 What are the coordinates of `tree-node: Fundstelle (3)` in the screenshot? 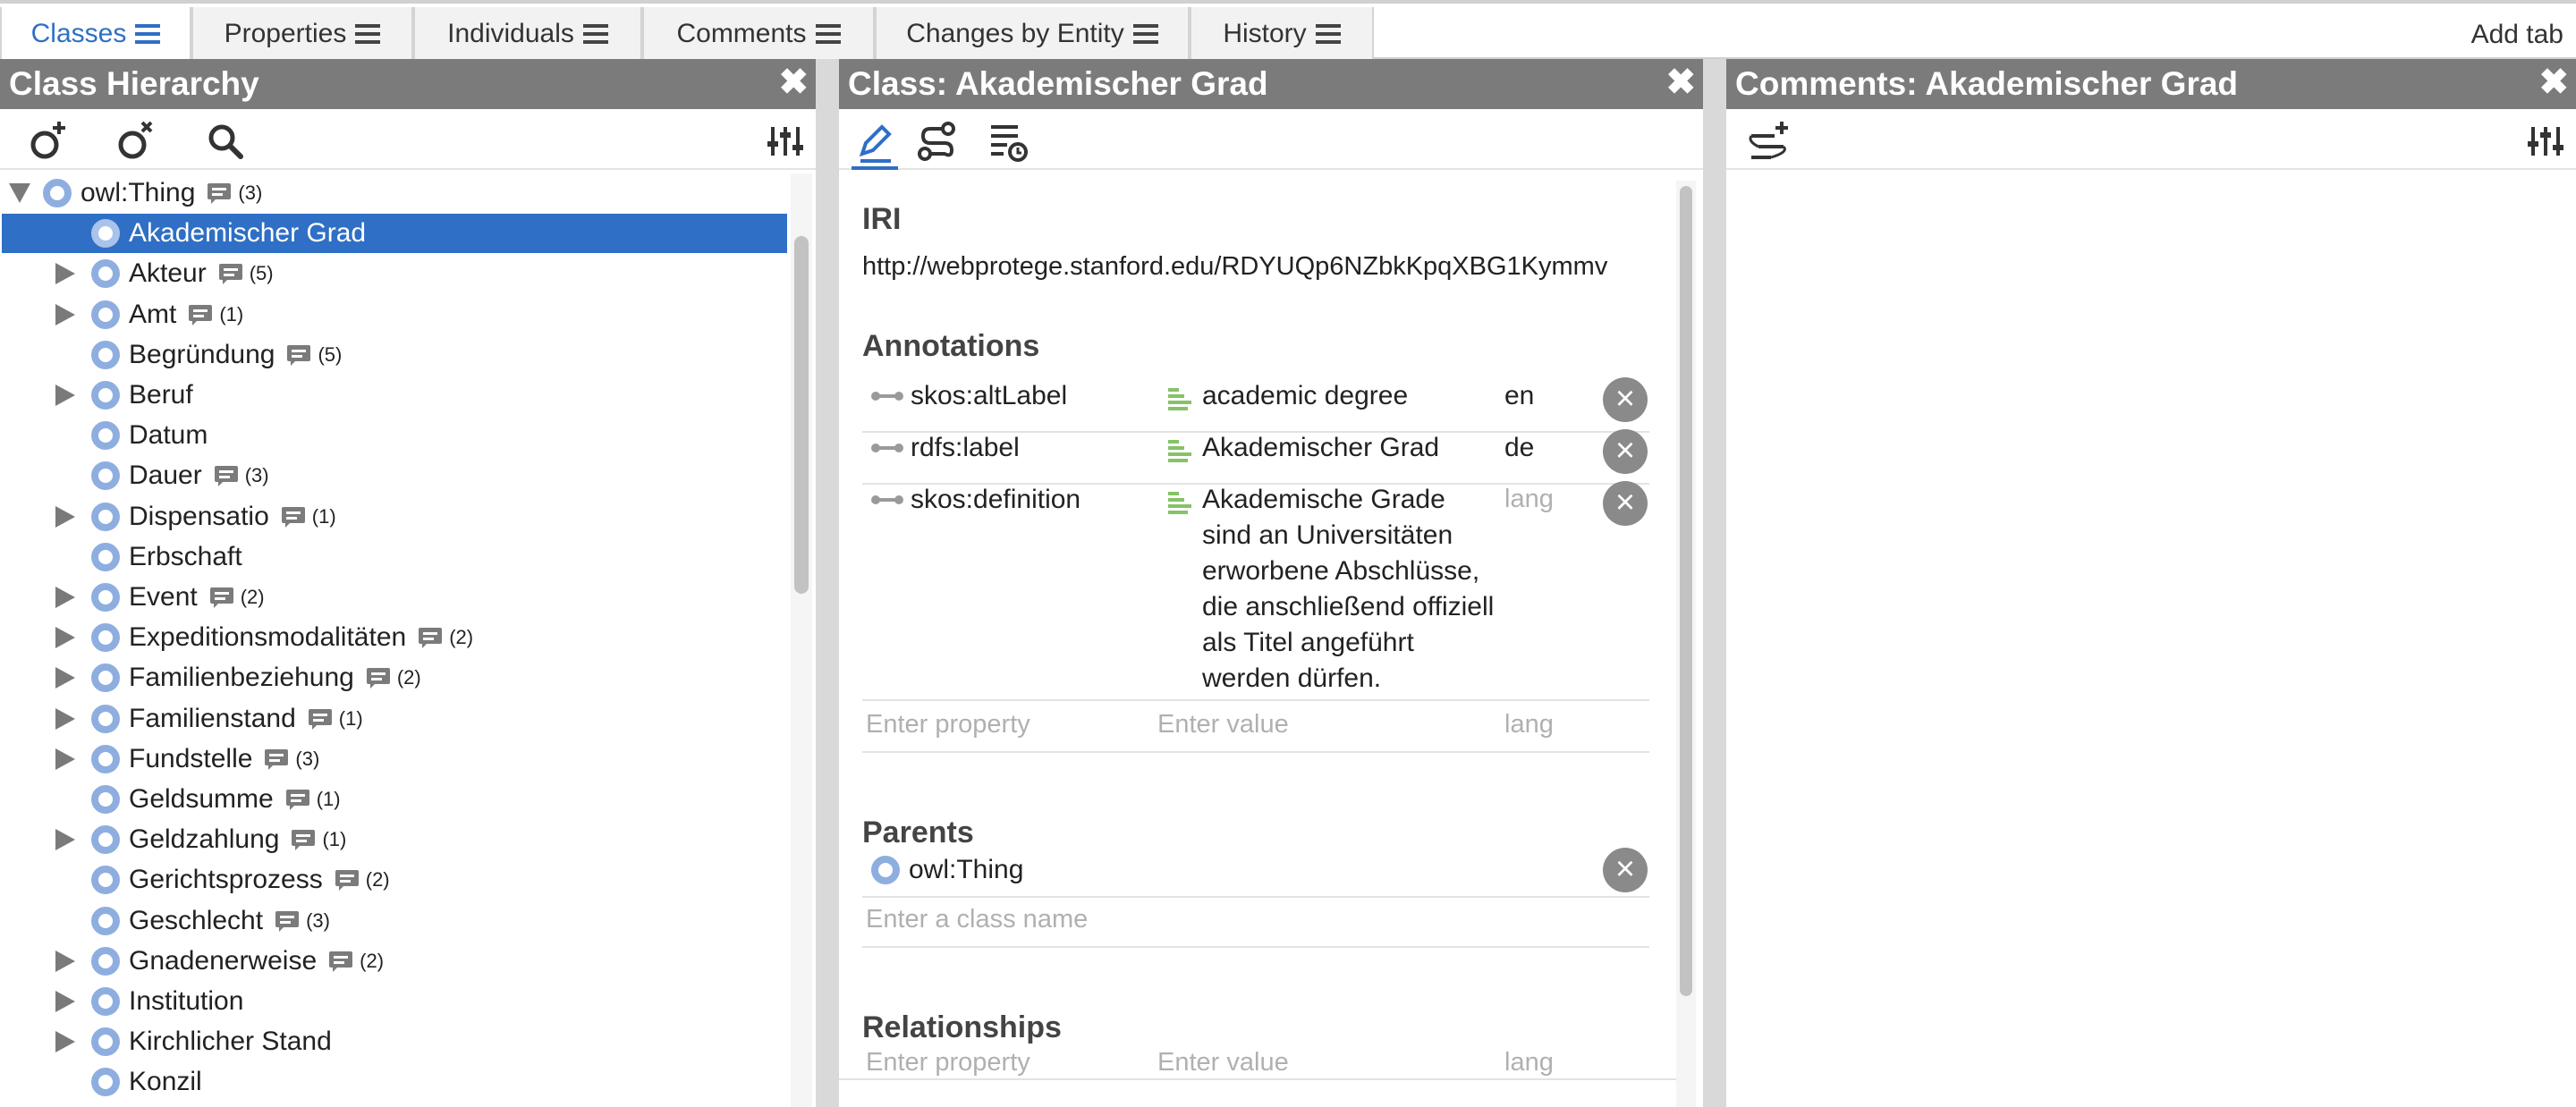 It's located at (394, 759).